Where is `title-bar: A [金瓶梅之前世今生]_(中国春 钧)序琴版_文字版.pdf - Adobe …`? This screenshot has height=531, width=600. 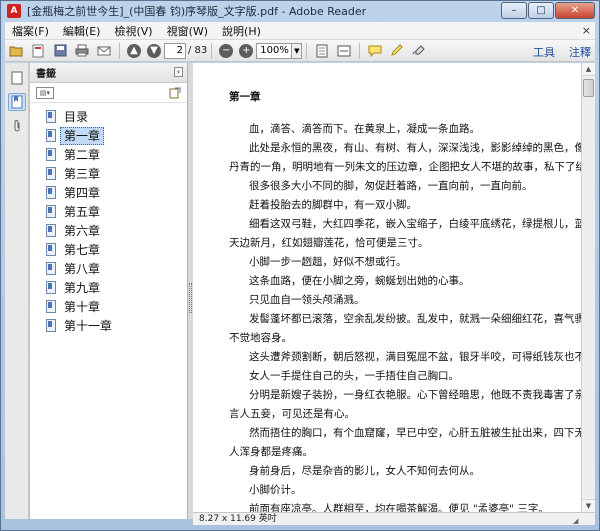
title-bar: A [金瓶梅之前世今生]_(中国春 钧)序琴版_文字版.pdf - Adobe … is located at coordinates (300, 11).